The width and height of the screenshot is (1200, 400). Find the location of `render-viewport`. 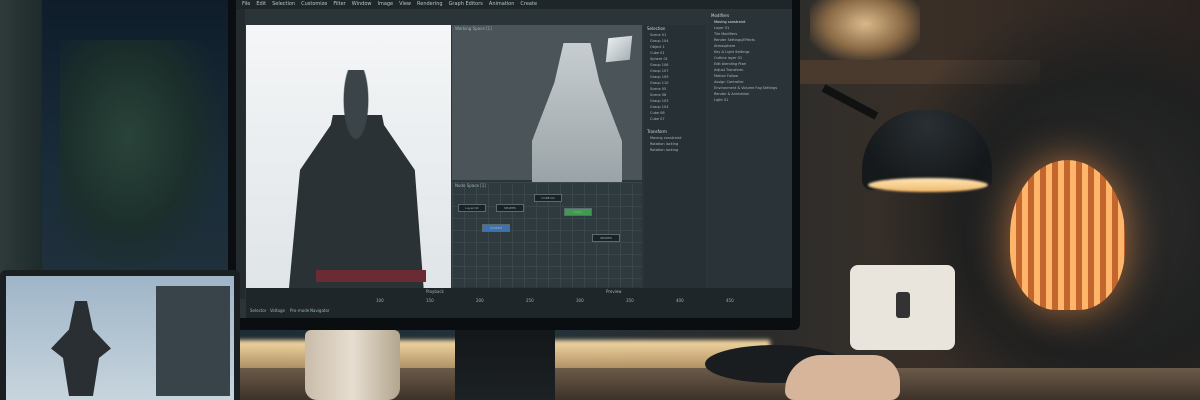

render-viewport is located at coordinates (348, 171).